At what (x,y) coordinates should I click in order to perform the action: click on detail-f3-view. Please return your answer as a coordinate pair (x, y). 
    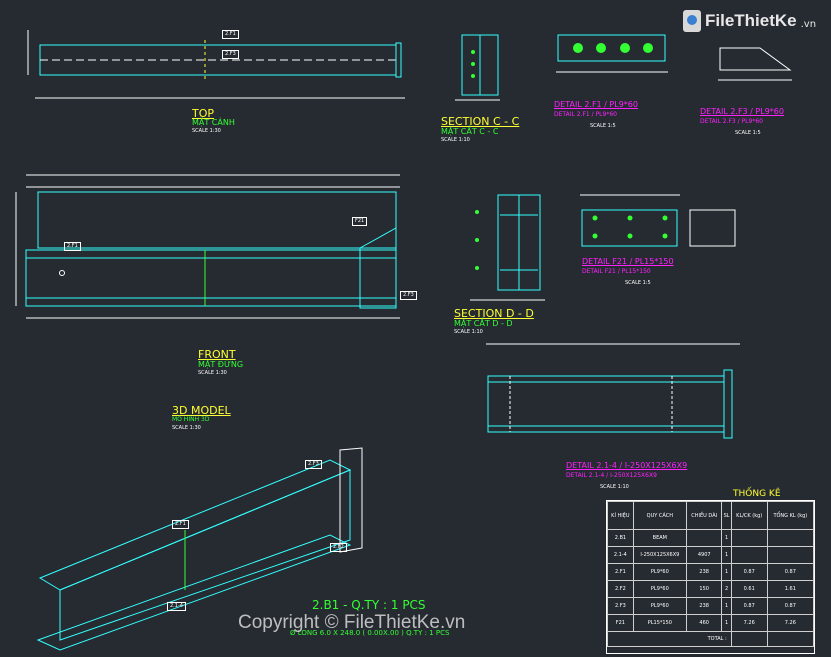
    Looking at the image, I should click on (755, 64).